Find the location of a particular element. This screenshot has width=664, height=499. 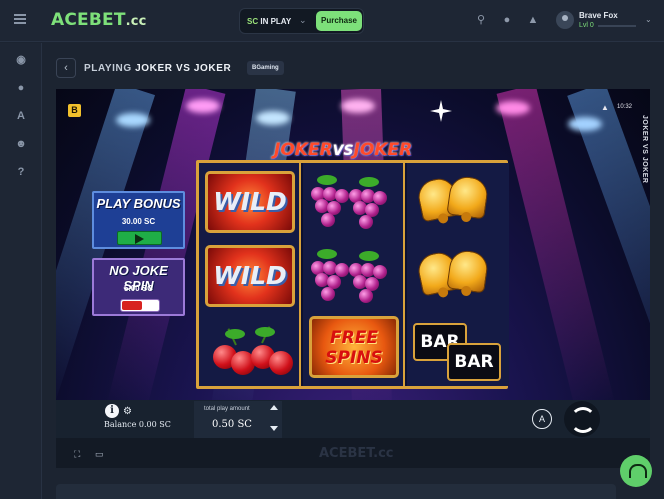

no-joke-spin-price: 5.00 SC is located at coordinates (138, 288).